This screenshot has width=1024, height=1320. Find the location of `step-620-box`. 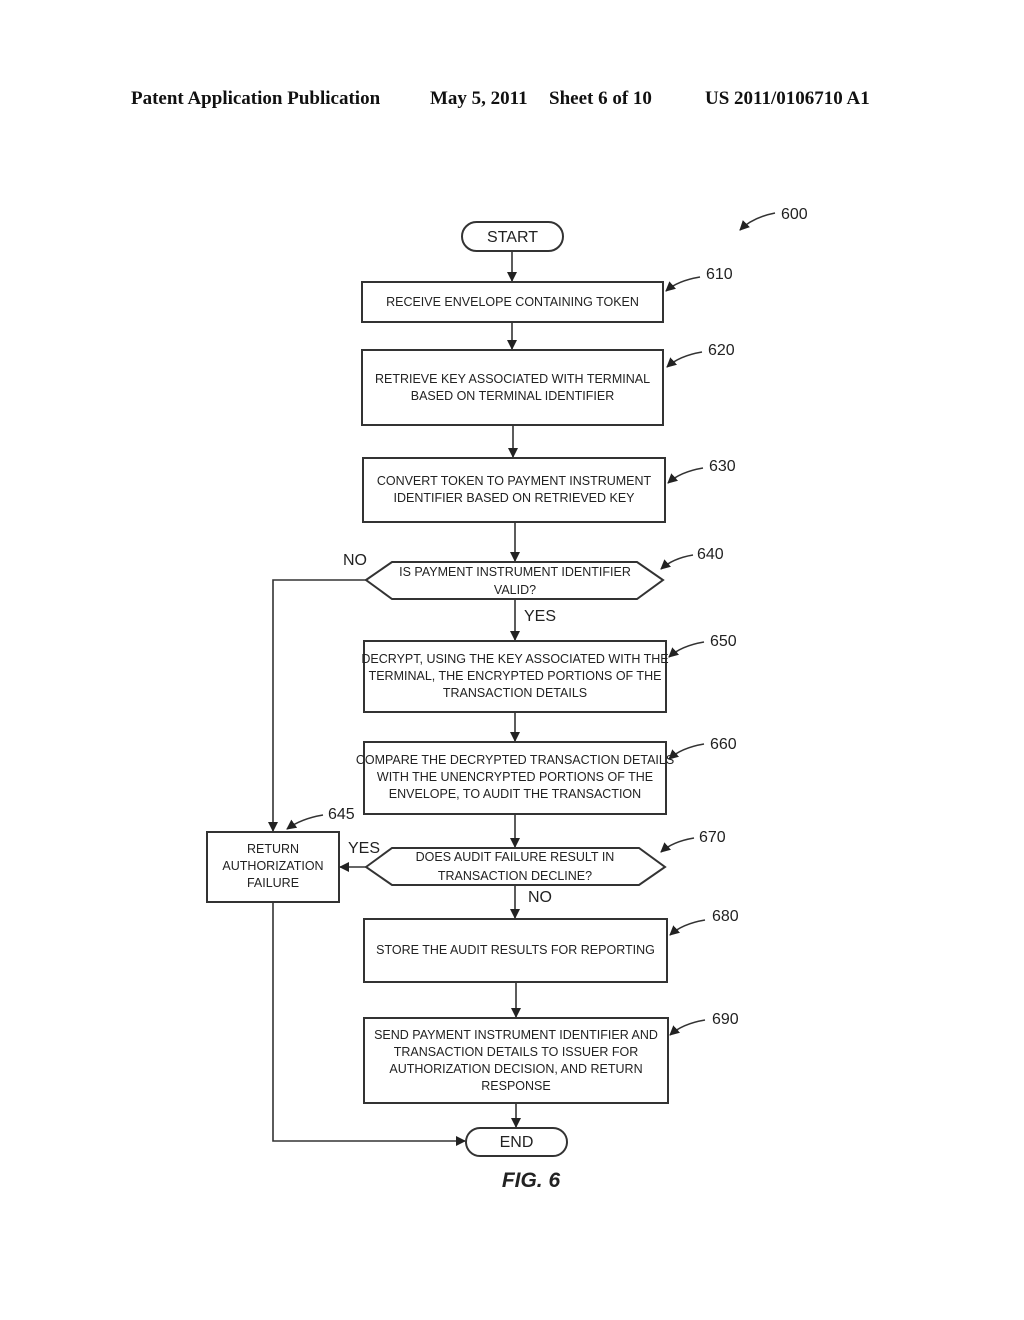

step-620-box is located at coordinates (512, 387).